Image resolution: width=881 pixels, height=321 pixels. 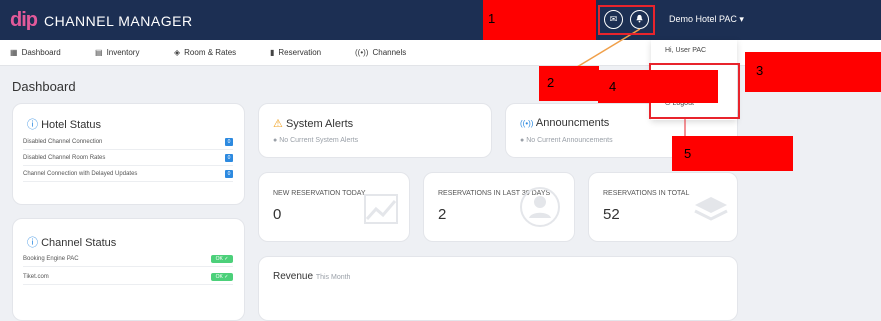 What do you see at coordinates (688, 153) in the screenshot?
I see `annotation-number: 5` at bounding box center [688, 153].